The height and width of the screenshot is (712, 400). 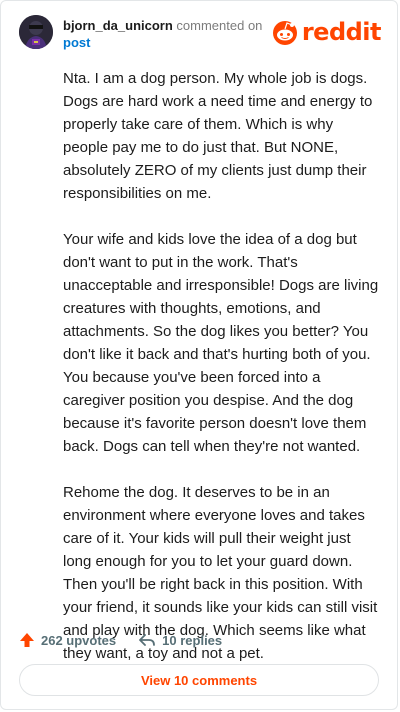 What do you see at coordinates (27, 640) in the screenshot?
I see `upvote-arrow-icon` at bounding box center [27, 640].